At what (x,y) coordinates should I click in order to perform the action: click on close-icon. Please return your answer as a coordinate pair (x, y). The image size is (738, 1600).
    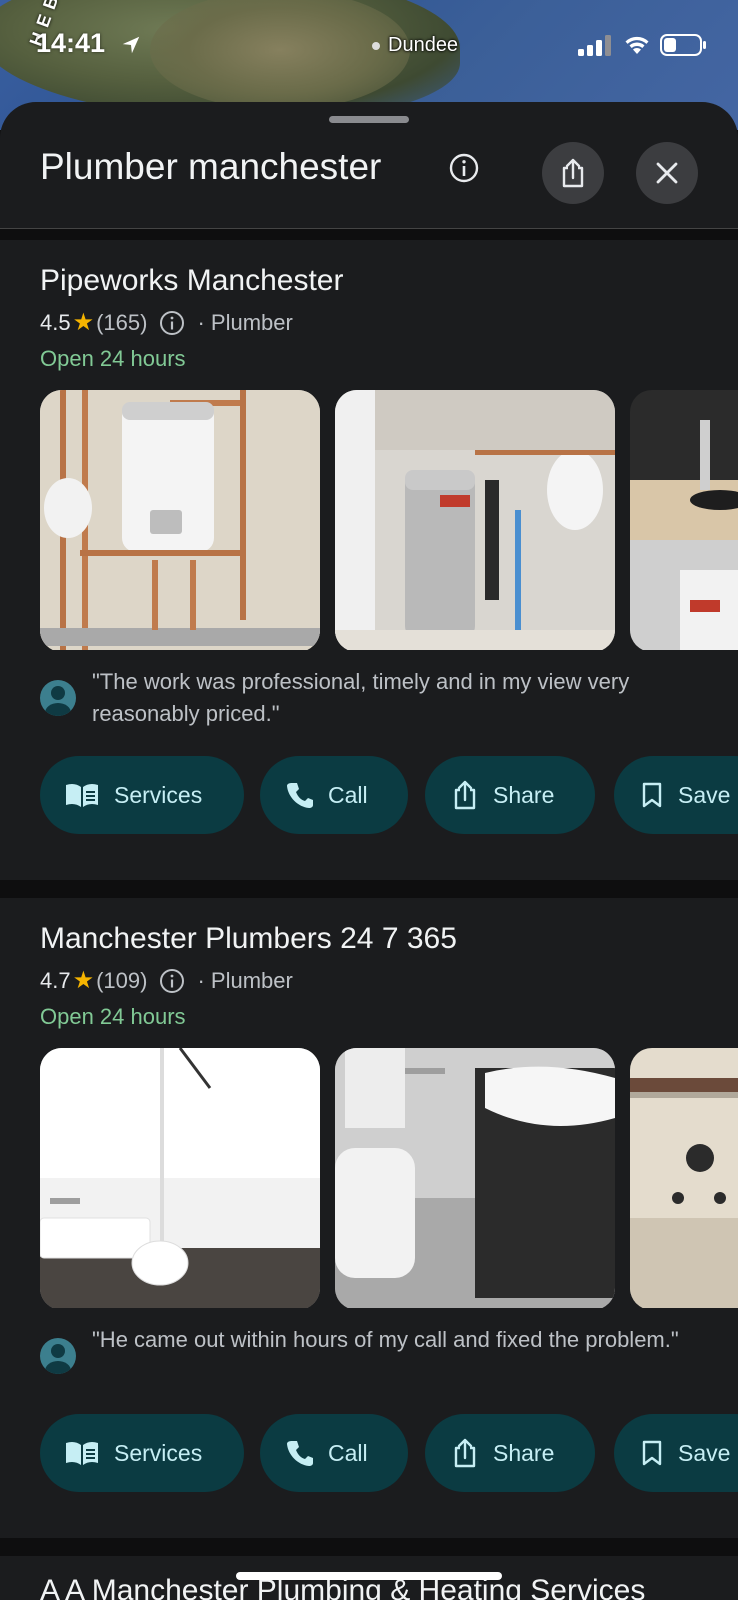
    Looking at the image, I should click on (667, 173).